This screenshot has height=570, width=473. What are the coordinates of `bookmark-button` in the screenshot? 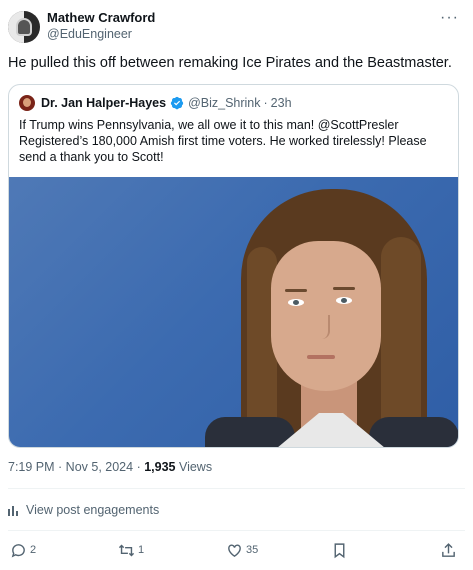 It's located at (339, 550).